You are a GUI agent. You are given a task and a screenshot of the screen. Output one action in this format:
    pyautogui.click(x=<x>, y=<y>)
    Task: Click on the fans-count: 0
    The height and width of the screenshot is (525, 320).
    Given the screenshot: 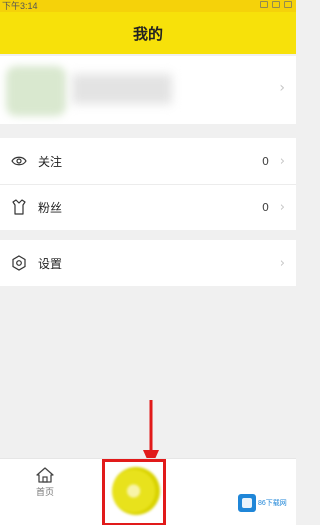 What is the action you would take?
    pyautogui.click(x=265, y=207)
    